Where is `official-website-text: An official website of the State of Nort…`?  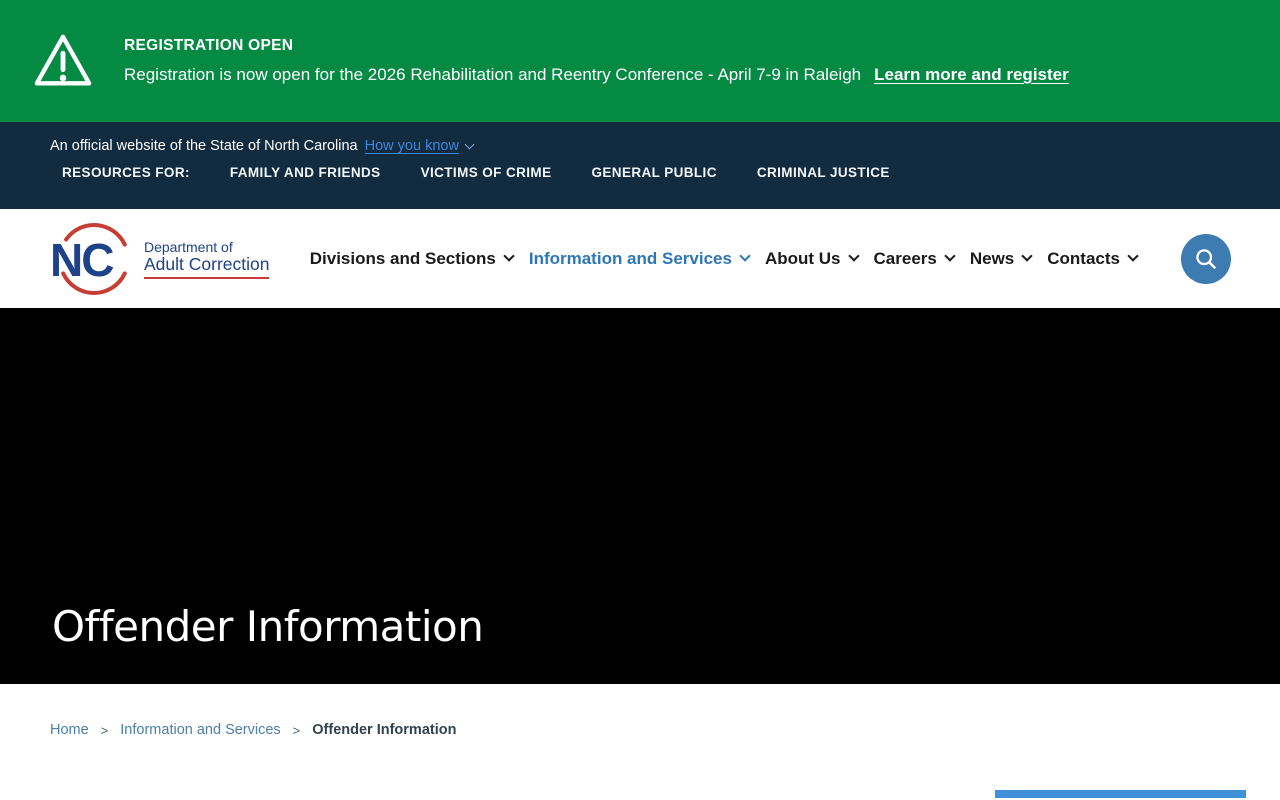 official-website-text: An official website of the State of Nort… is located at coordinates (204, 146).